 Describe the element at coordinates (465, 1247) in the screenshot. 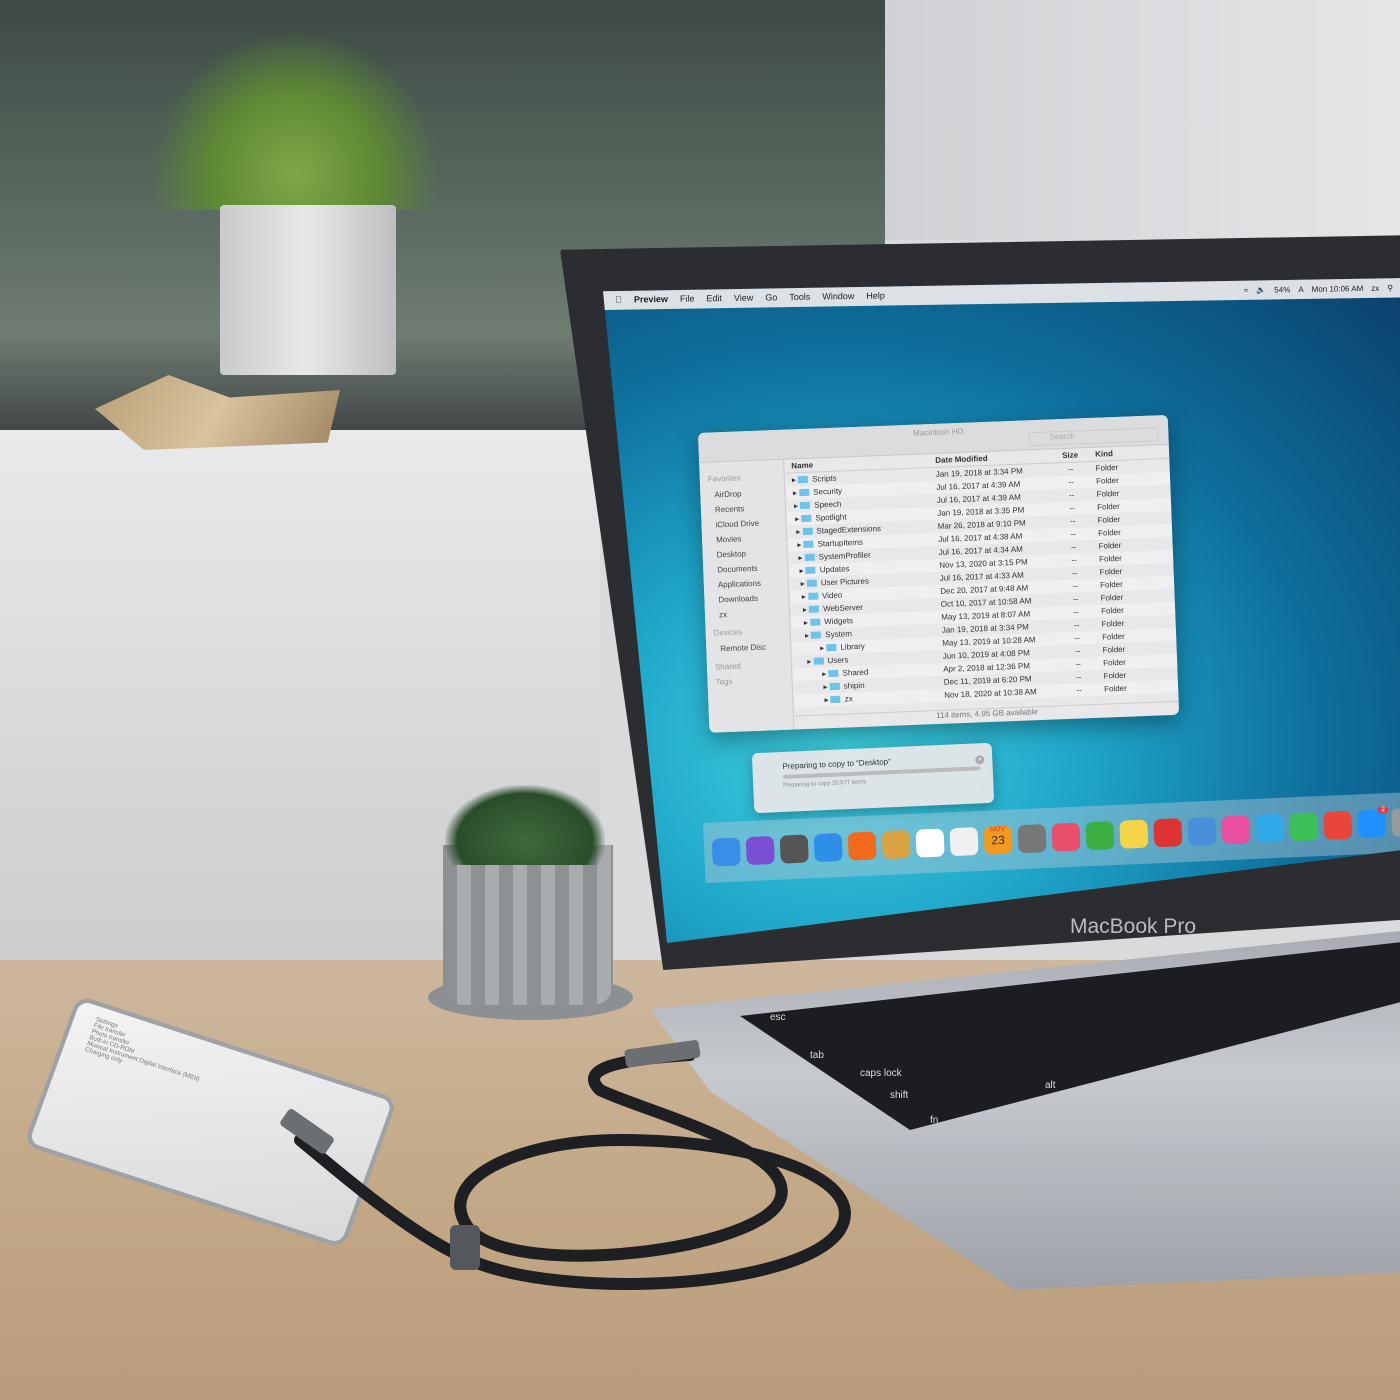

I see `cable-tie` at that location.